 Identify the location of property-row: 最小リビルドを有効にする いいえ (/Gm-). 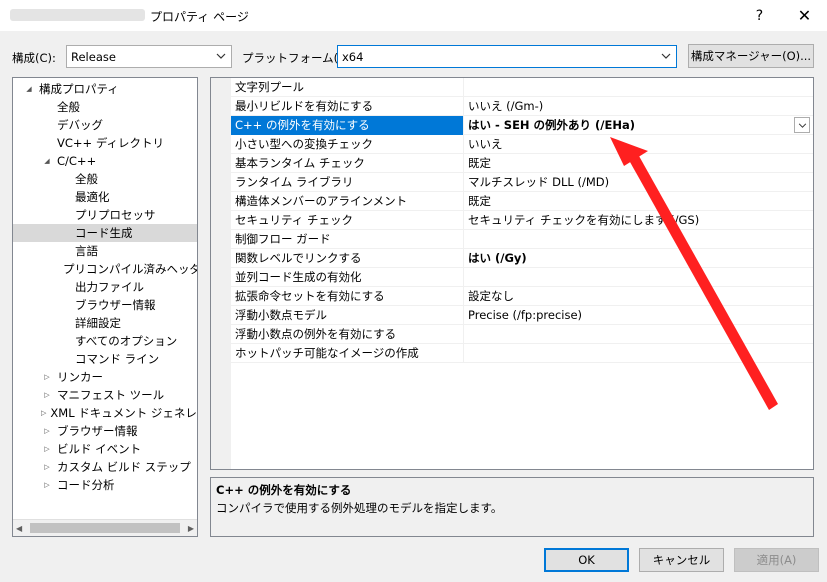
(522, 106).